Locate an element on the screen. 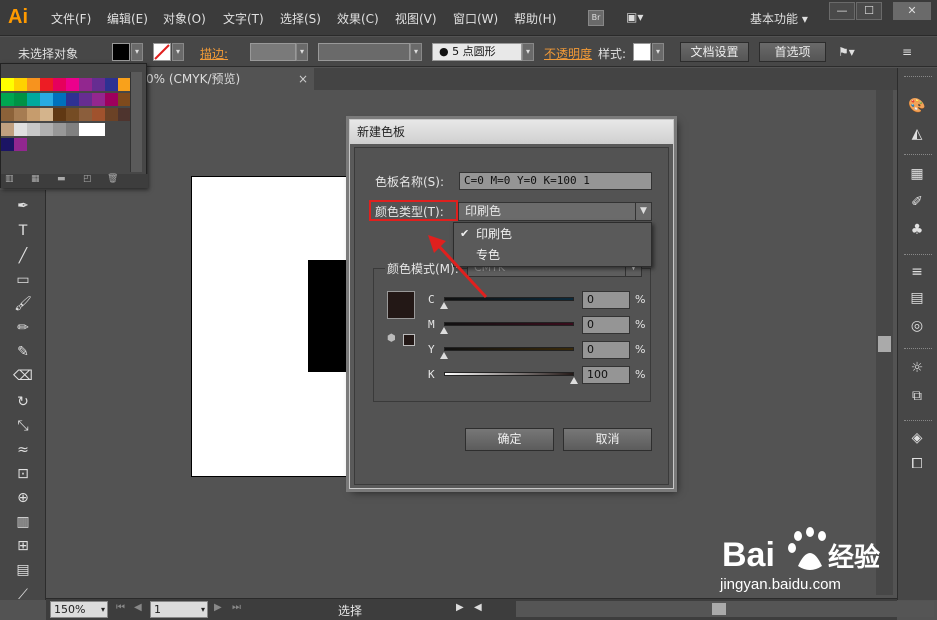  blob-brush-tool-icon: ✎ is located at coordinates (23, 352).